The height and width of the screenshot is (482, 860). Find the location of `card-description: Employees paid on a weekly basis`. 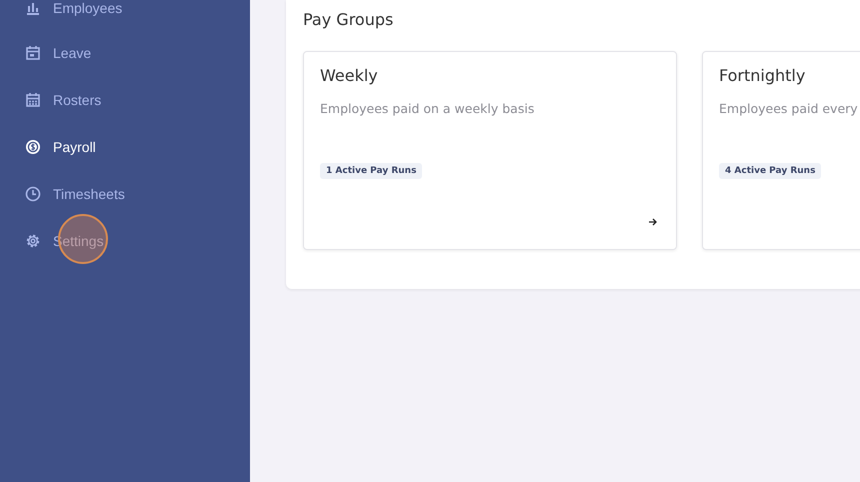

card-description: Employees paid on a weekly basis is located at coordinates (428, 108).